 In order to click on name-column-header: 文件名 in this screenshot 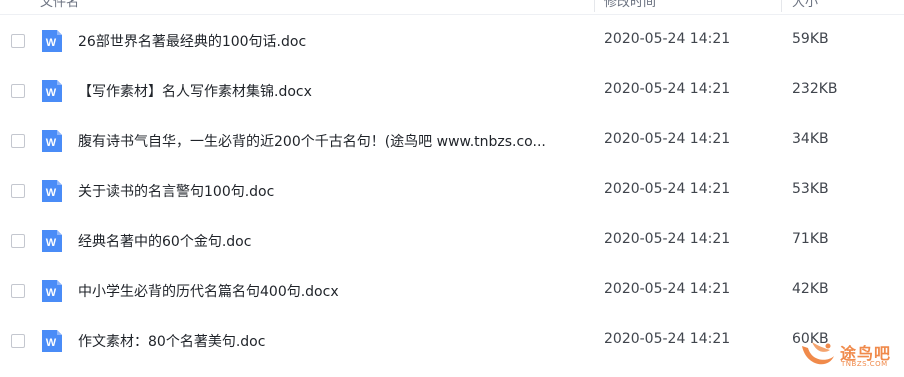, I will do `click(59, 5)`.